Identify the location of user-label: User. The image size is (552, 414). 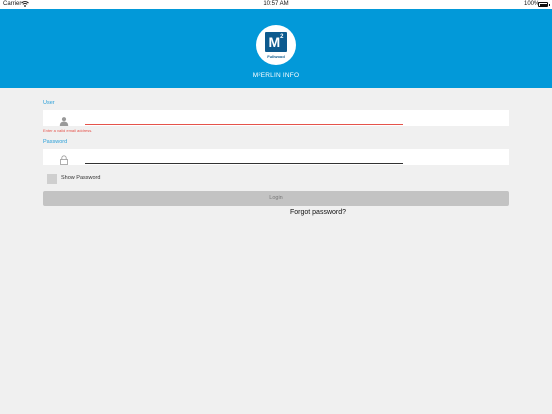
(49, 103).